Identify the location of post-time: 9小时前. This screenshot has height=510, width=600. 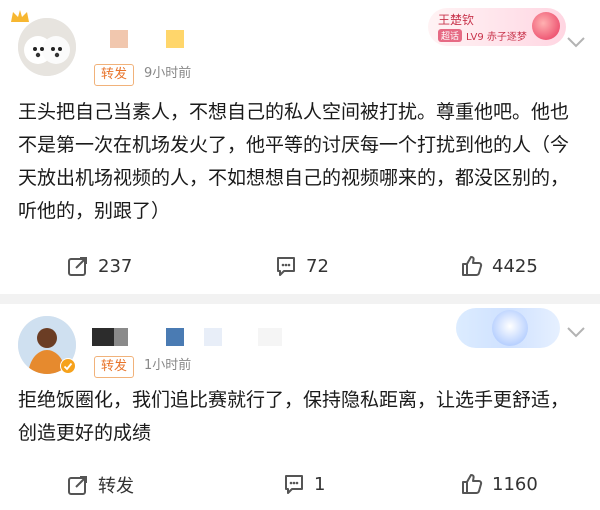
(168, 73).